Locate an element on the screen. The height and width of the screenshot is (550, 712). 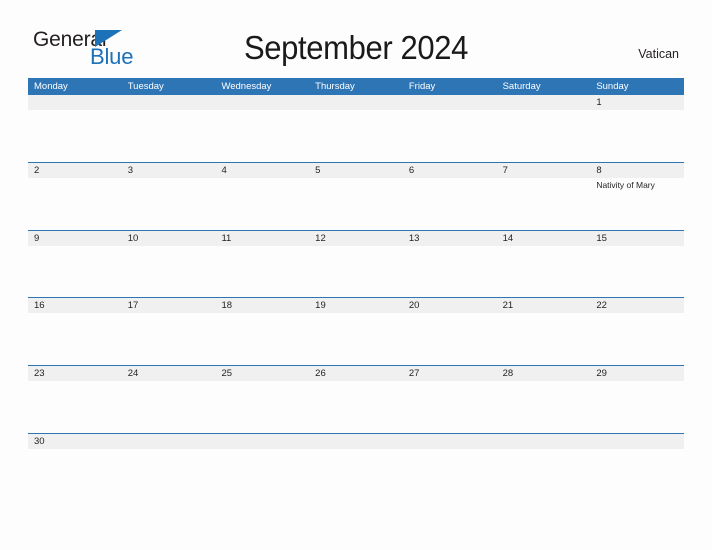
week-row: 1 is located at coordinates (356, 128).